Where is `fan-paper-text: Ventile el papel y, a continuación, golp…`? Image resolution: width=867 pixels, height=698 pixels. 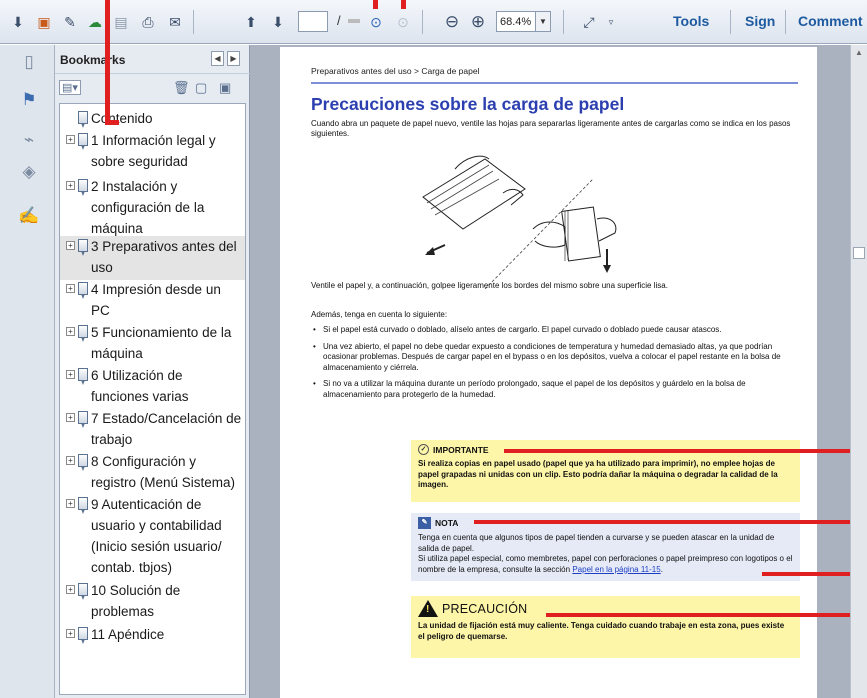
fan-paper-text: Ventile el papel y, a continuación, golp… is located at coordinates (489, 285).